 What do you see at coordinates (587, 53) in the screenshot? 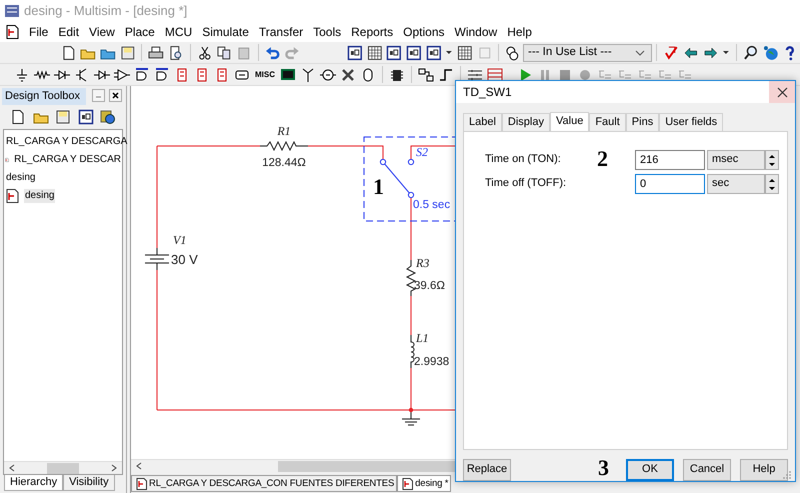
I see `component-list-dropdown: --- In Use List ---` at bounding box center [587, 53].